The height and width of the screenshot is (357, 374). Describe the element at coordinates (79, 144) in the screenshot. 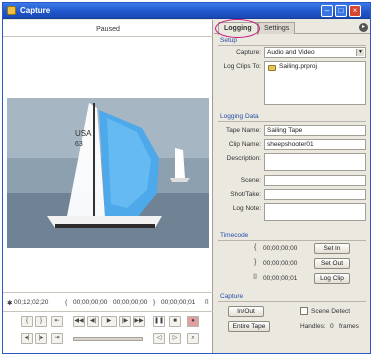

I see `svg-text: 63` at that location.